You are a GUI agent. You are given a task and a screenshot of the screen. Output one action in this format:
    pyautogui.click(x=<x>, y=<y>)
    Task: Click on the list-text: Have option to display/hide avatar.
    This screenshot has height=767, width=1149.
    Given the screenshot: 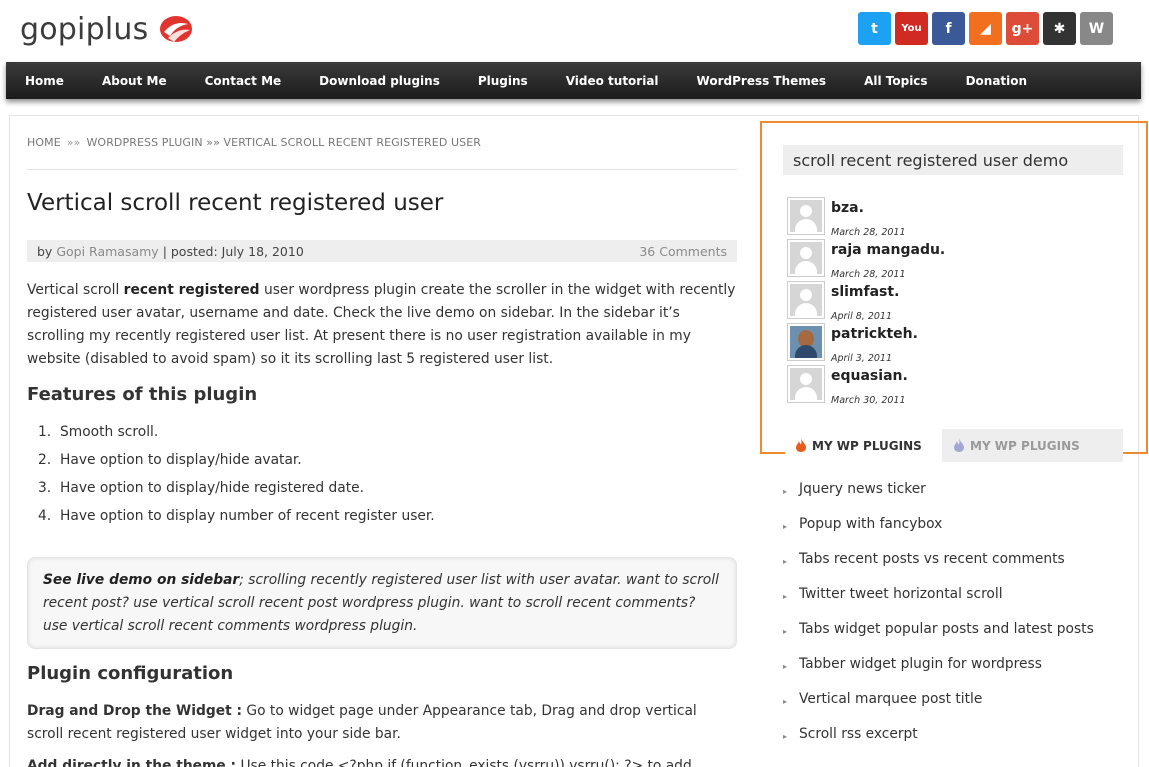 What is the action you would take?
    pyautogui.click(x=181, y=460)
    